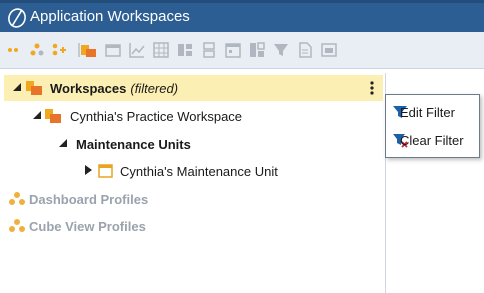  I want to click on cube-view-profiles-icon, so click(17, 225).